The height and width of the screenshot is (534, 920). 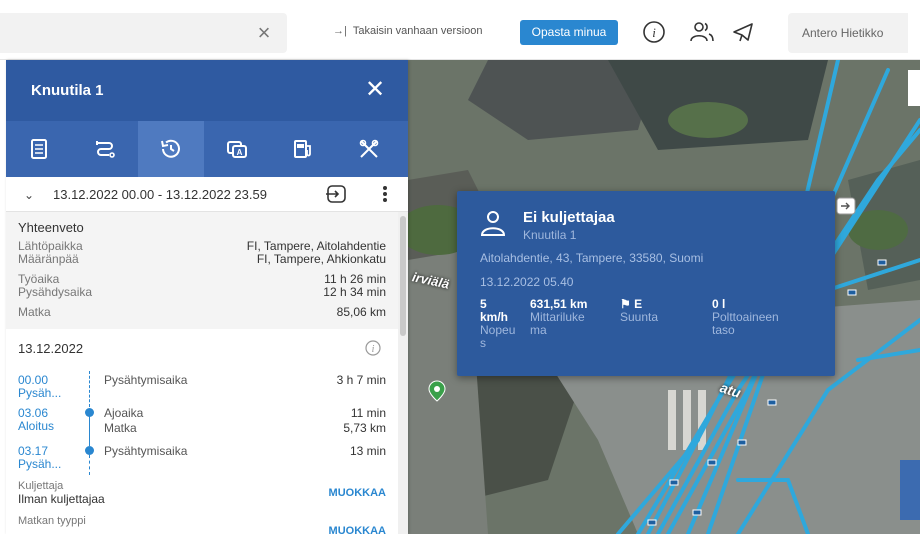 What do you see at coordinates (538, 330) in the screenshot?
I see `odometer-label-cont: ma` at bounding box center [538, 330].